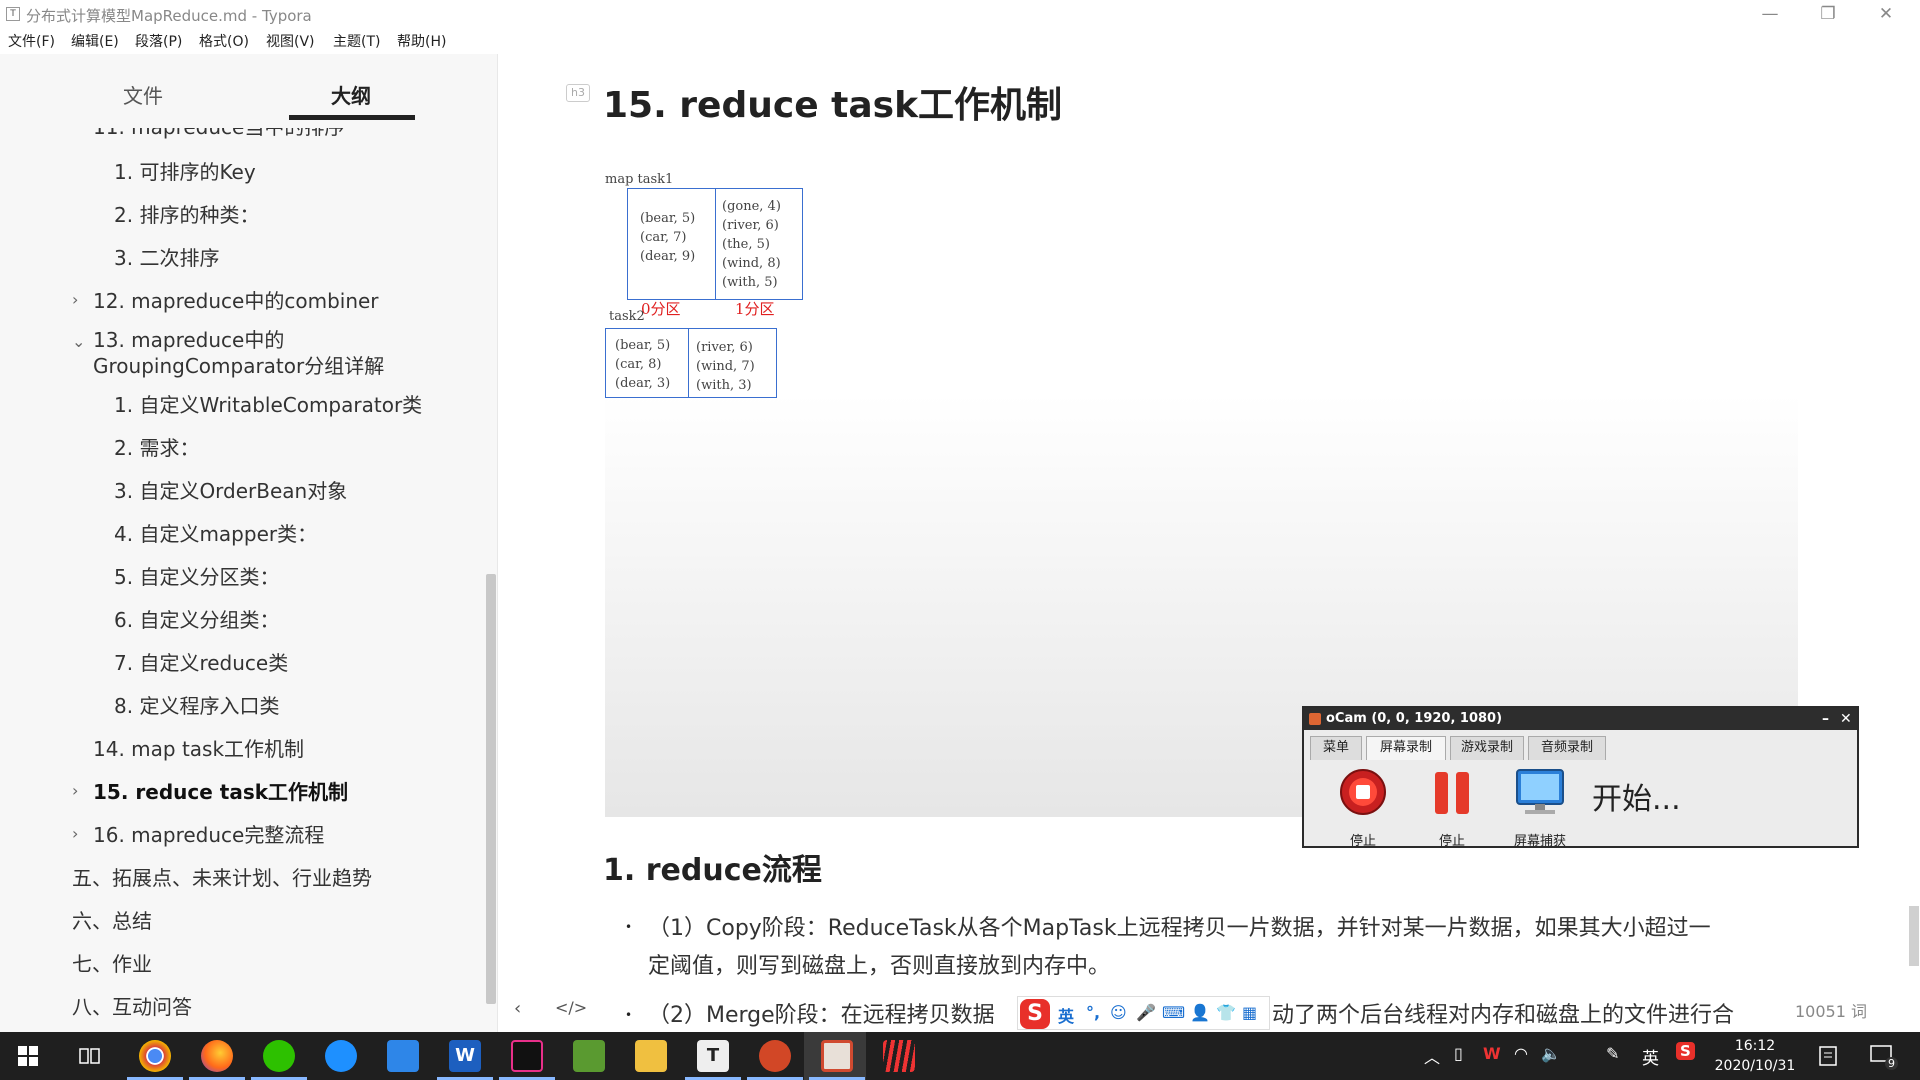 This screenshot has height=1080, width=1920. Describe the element at coordinates (837, 1056) in the screenshot. I see `ocam-taskbar-icon` at that location.